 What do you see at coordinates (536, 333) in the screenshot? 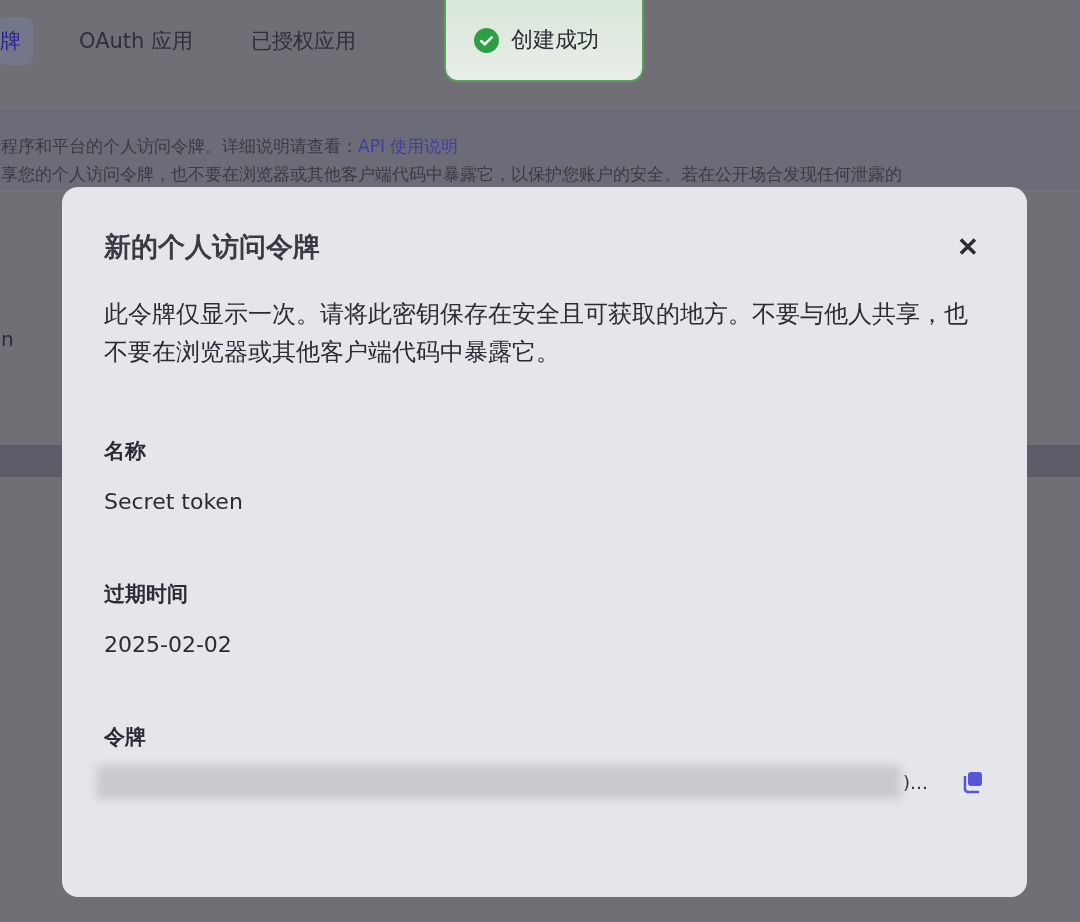
I see `dialog-description: 此令牌仅显示一次。请将此密钥保存在安全且可获取的地方。不要与他人共享，也不要在浏览器或其他客户端代码中暴露它。` at bounding box center [536, 333].